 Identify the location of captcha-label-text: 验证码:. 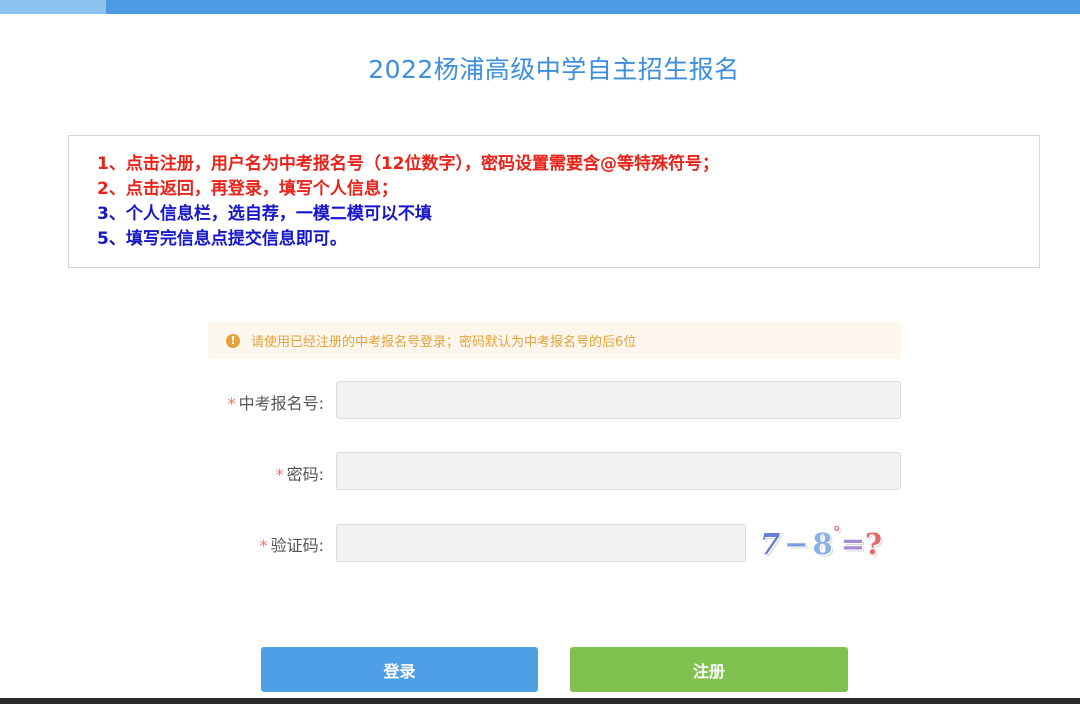
(297, 545).